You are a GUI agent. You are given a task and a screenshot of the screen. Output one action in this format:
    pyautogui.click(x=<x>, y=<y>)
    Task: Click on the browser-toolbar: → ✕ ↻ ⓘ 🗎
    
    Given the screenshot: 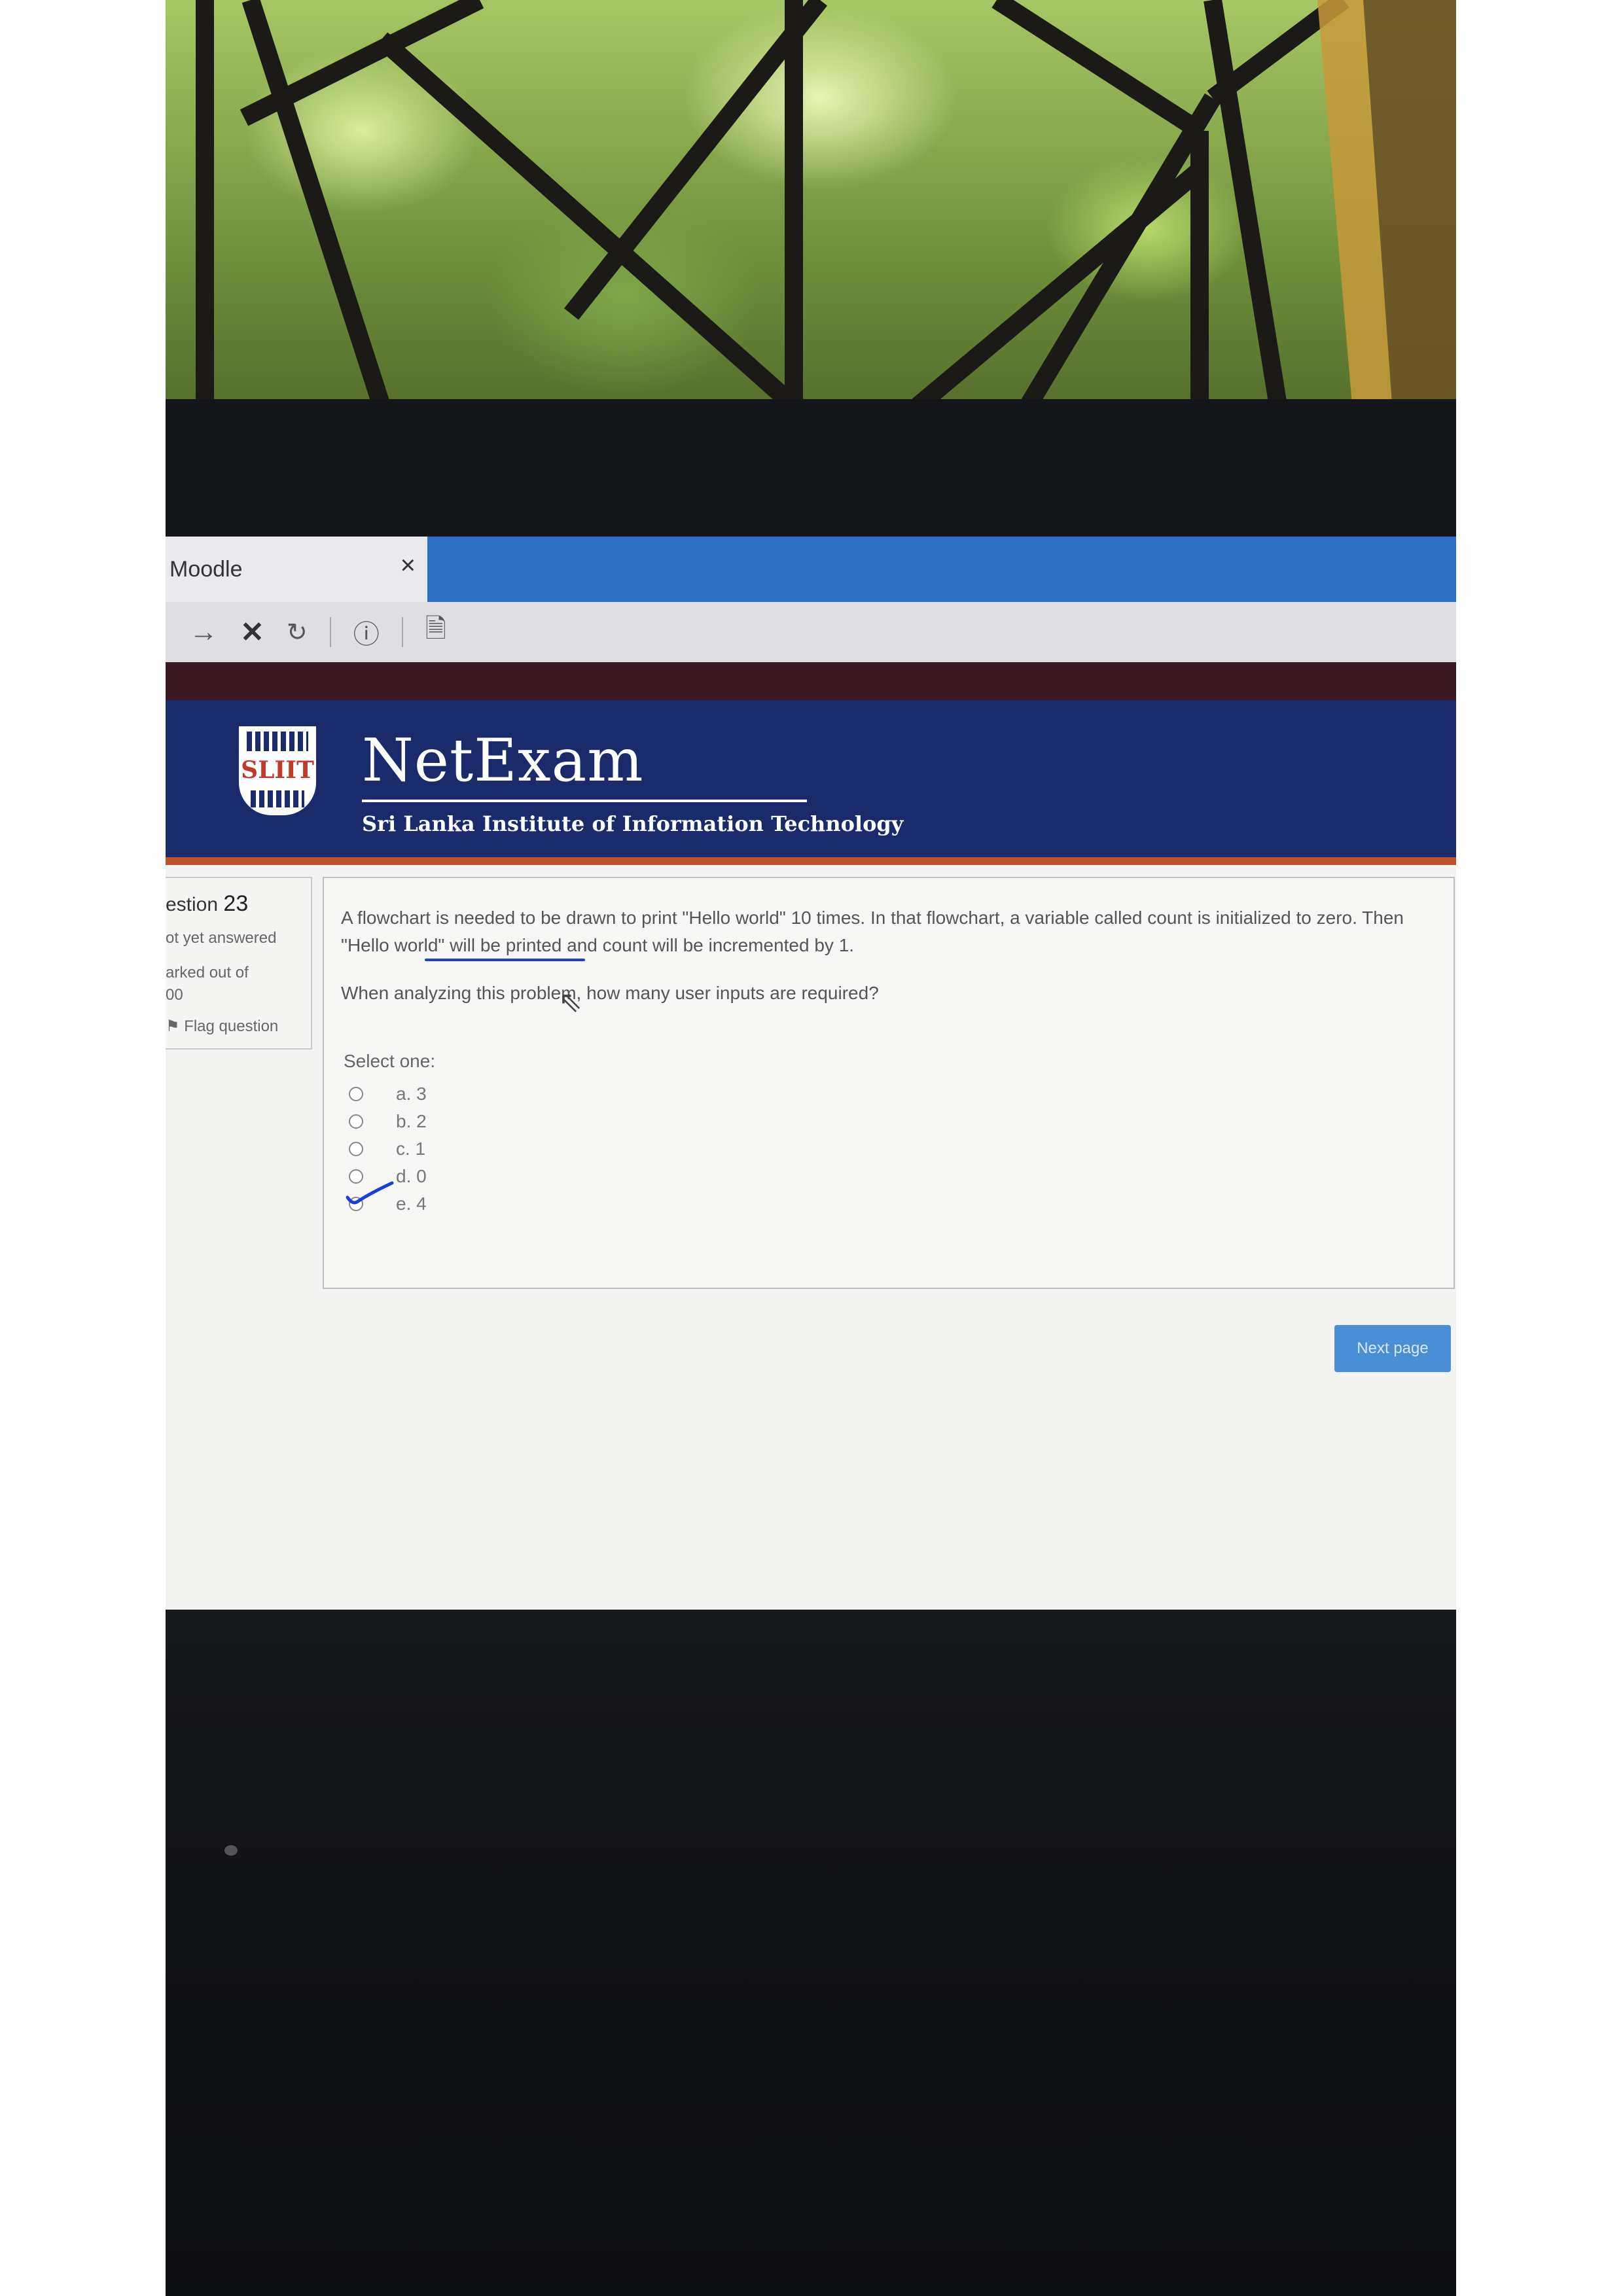 What is the action you would take?
    pyautogui.click(x=811, y=632)
    